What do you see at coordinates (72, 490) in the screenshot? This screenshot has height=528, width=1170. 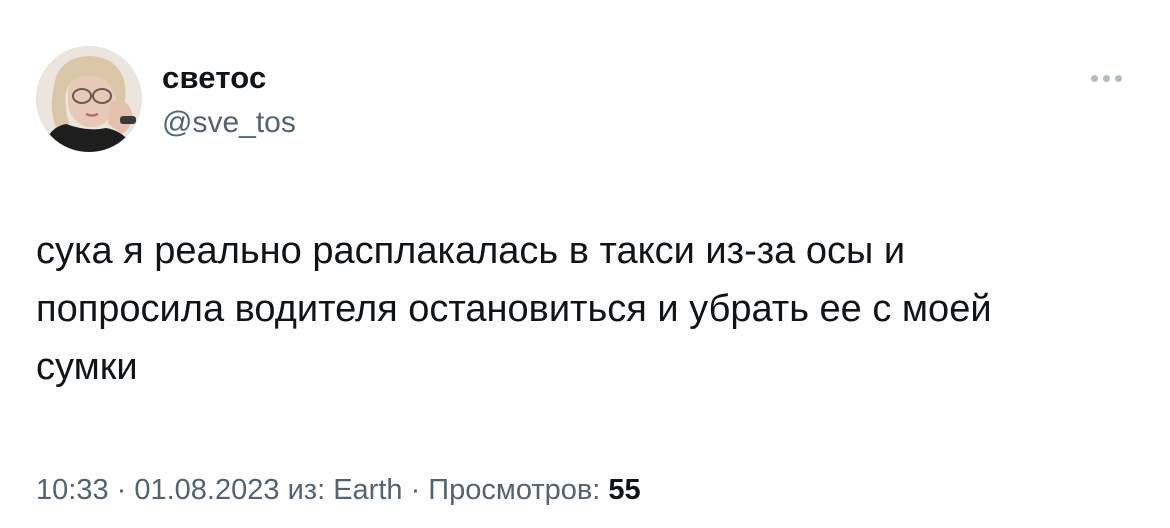 I see `tweet-time: 10:33` at bounding box center [72, 490].